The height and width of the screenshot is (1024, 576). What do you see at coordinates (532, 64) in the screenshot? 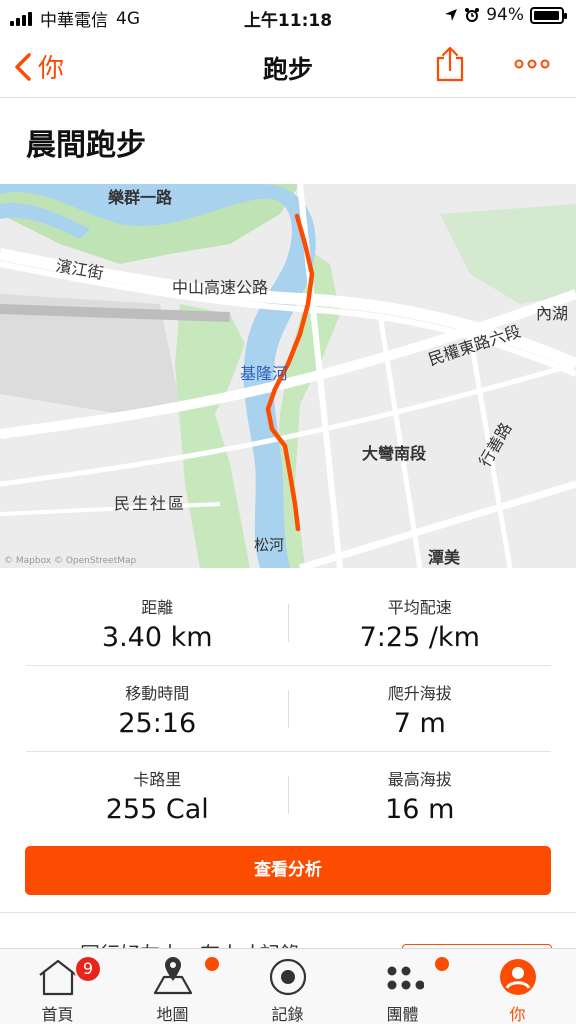
I see `more-icon` at bounding box center [532, 64].